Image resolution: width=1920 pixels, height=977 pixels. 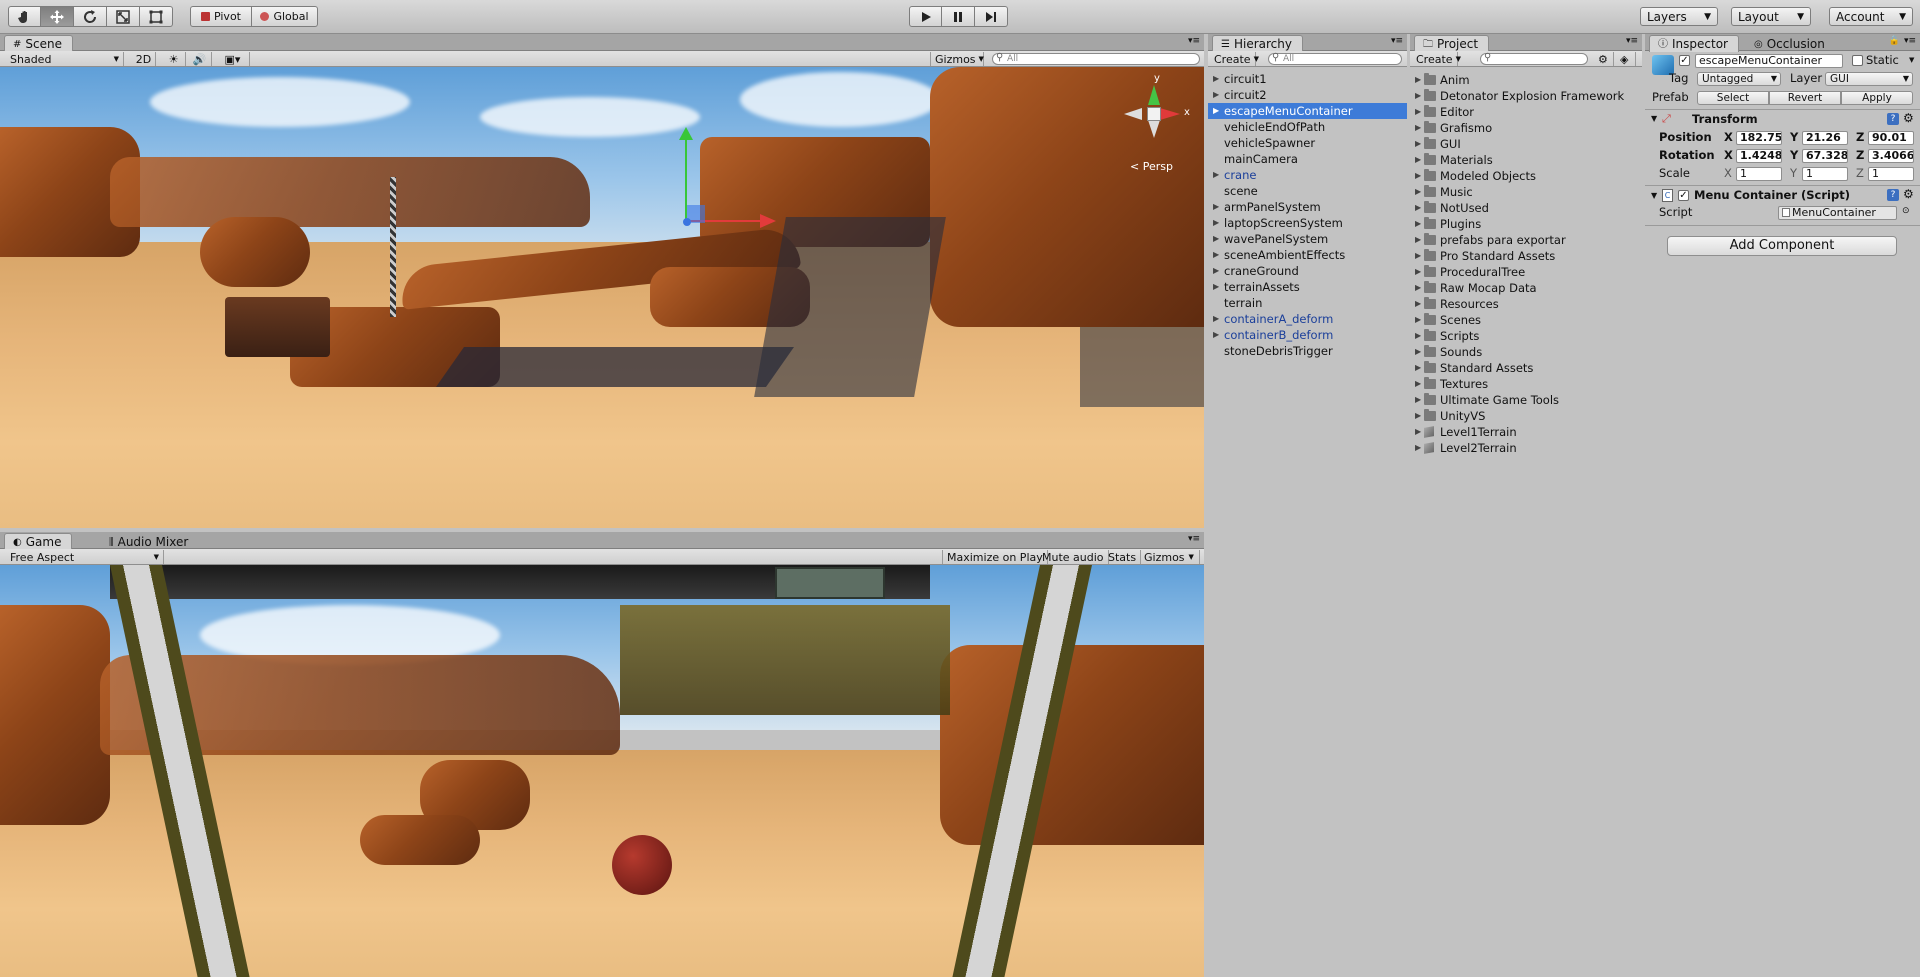 What do you see at coordinates (1307, 351) in the screenshot?
I see `hierarchy-item: stoneDebrisTrigger` at bounding box center [1307, 351].